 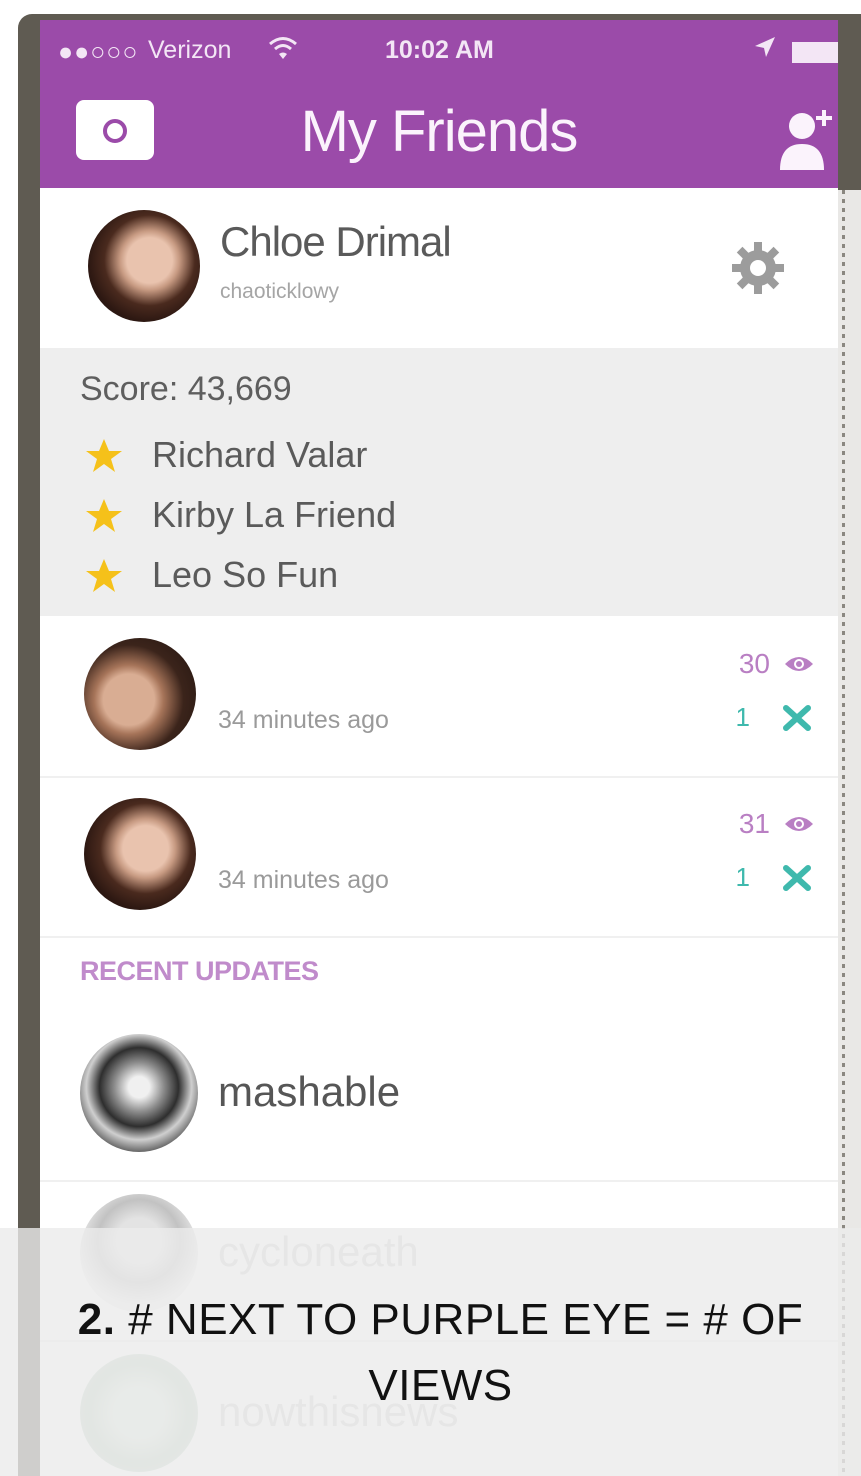 What do you see at coordinates (280, 291) in the screenshot?
I see `profile-username: chaoticklowy` at bounding box center [280, 291].